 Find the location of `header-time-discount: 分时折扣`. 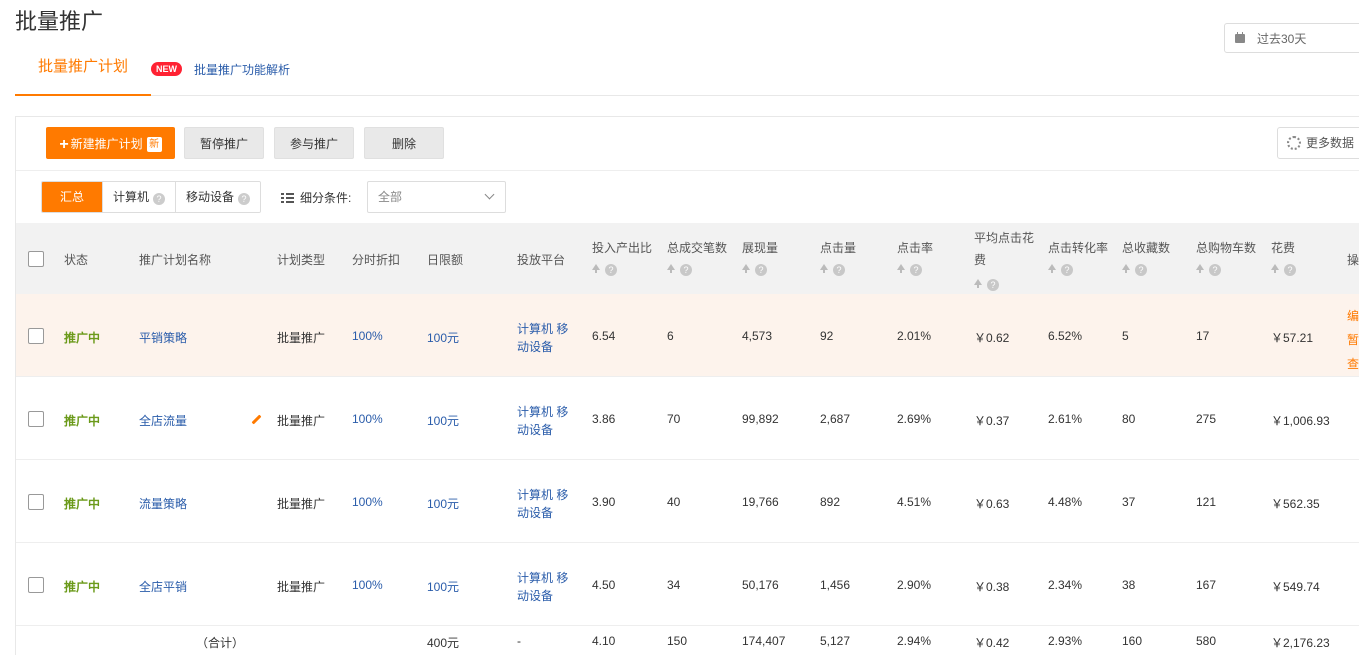

header-time-discount: 分时折扣 is located at coordinates (376, 260).